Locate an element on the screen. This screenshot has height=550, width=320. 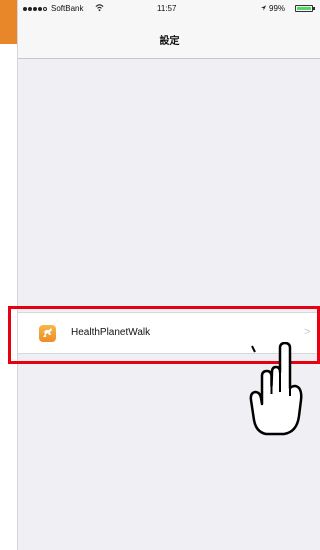
clock: 11:57 is located at coordinates (167, 8).